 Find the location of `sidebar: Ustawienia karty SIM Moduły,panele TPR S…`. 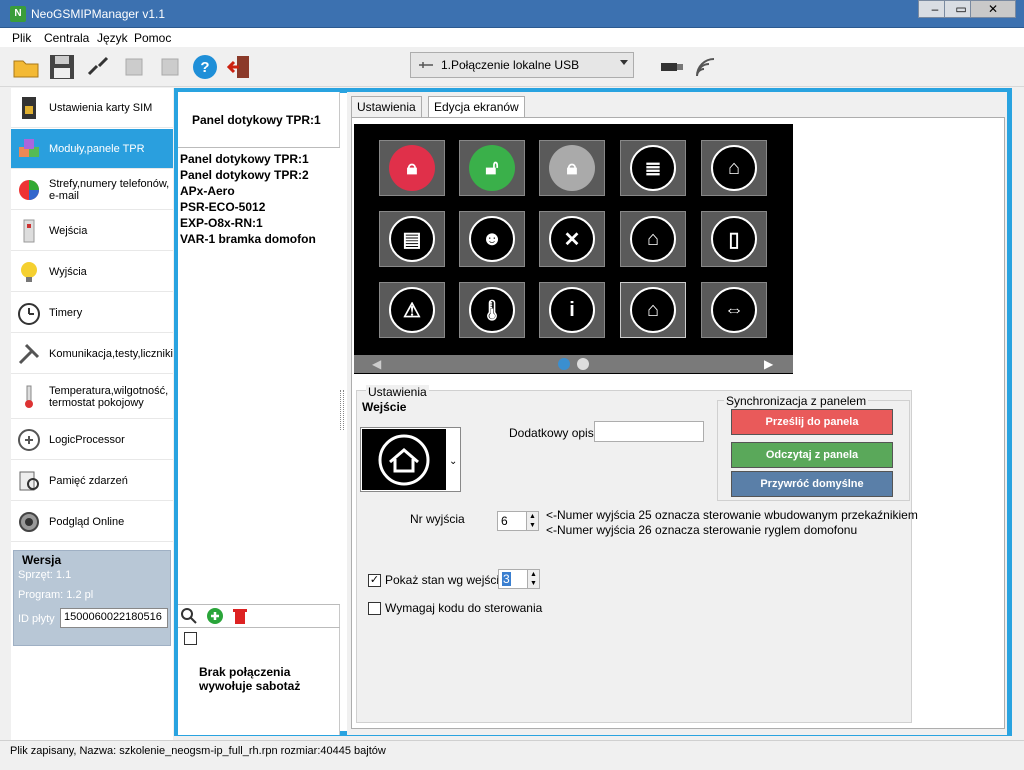

sidebar: Ustawienia karty SIM Moduły,panele TPR S… is located at coordinates (92, 418).